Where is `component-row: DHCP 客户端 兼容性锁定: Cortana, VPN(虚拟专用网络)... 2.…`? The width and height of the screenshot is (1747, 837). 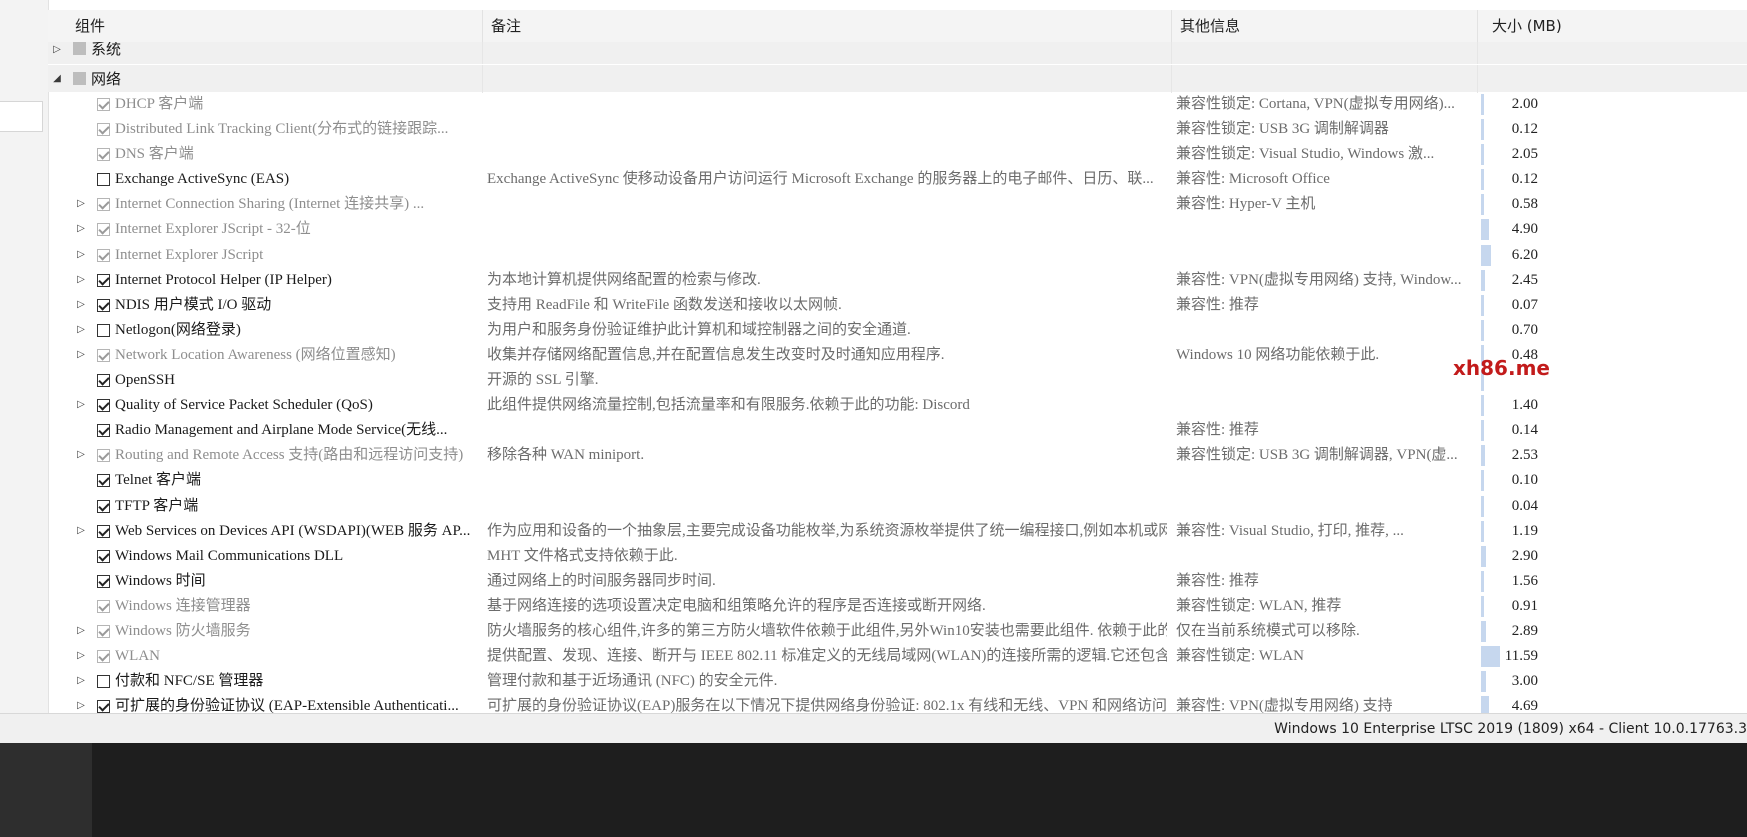 component-row: DHCP 客户端 兼容性锁定: Cortana, VPN(虚拟专用网络)... 2.… is located at coordinates (897, 104).